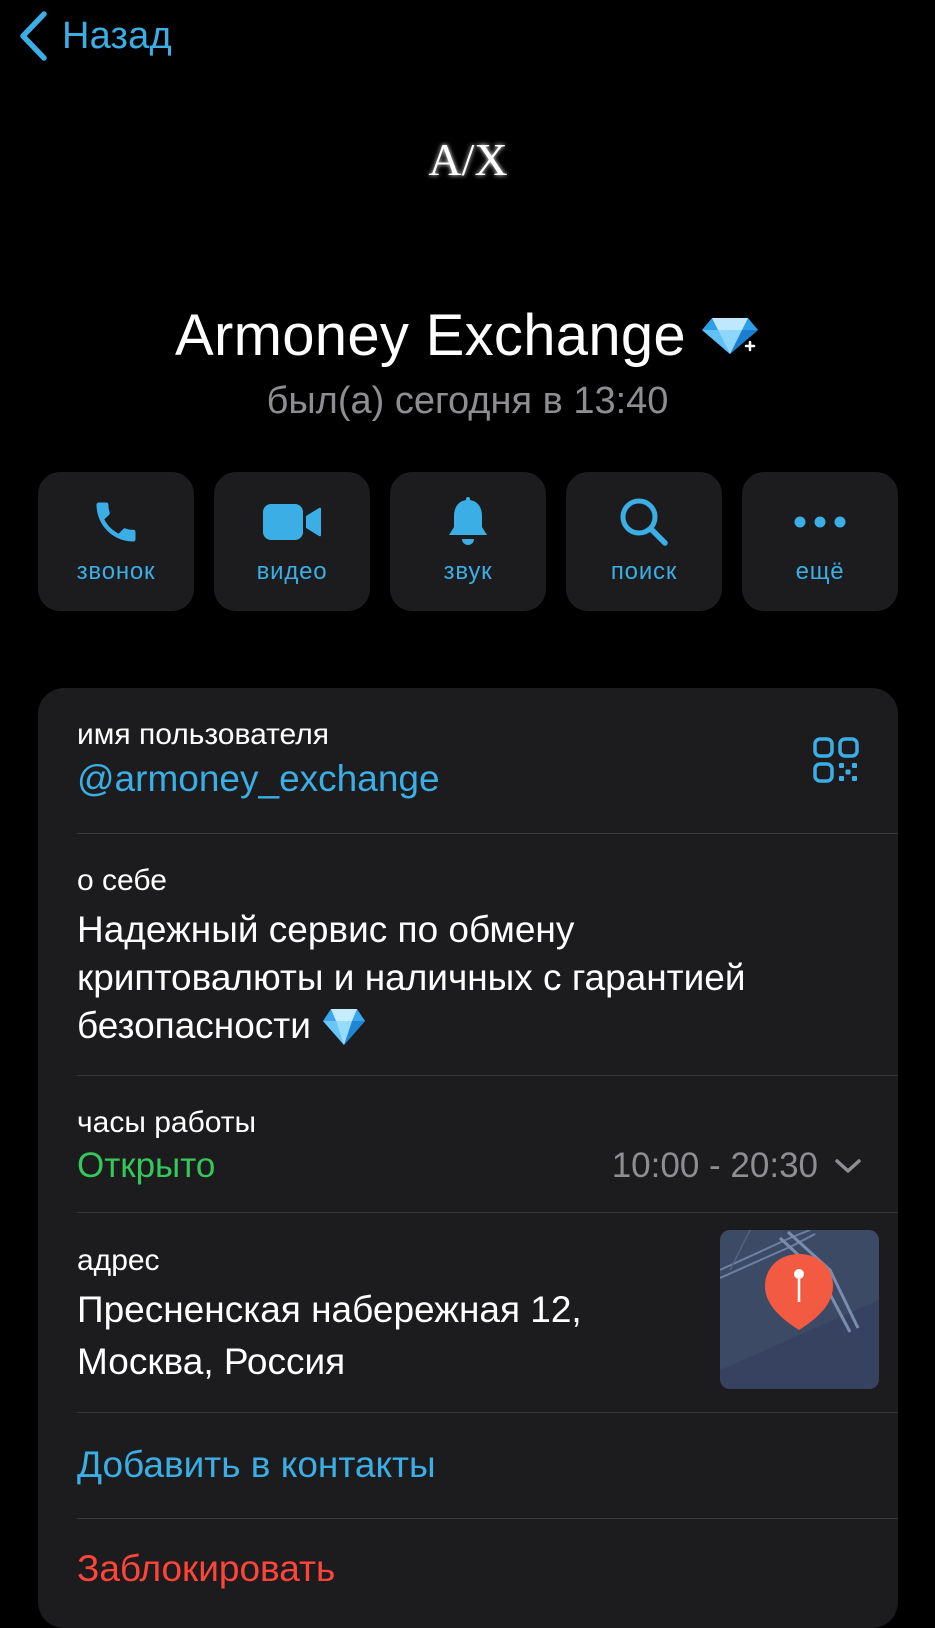 The width and height of the screenshot is (935, 1628). What do you see at coordinates (836, 762) in the screenshot?
I see `qr-code-icon` at bounding box center [836, 762].